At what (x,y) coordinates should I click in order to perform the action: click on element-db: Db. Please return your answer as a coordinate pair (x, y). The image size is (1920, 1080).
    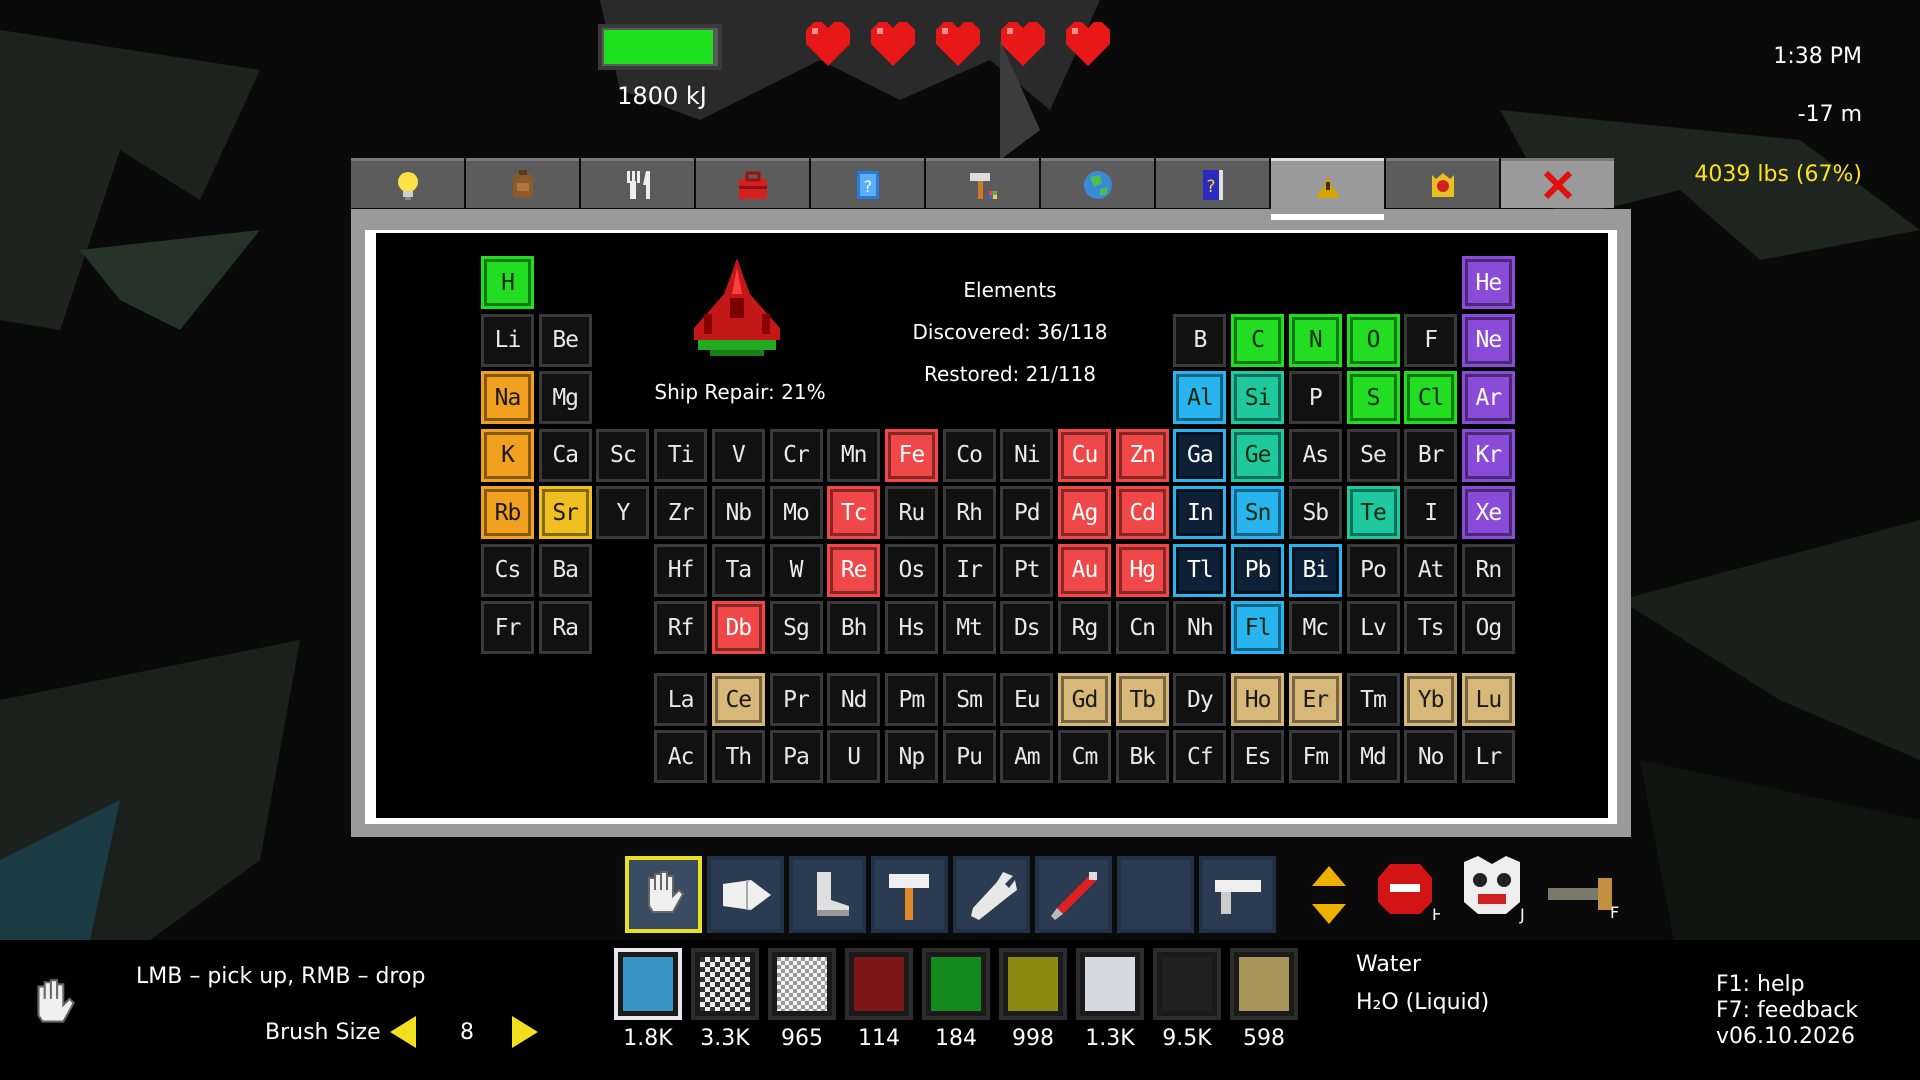
    Looking at the image, I should click on (738, 627).